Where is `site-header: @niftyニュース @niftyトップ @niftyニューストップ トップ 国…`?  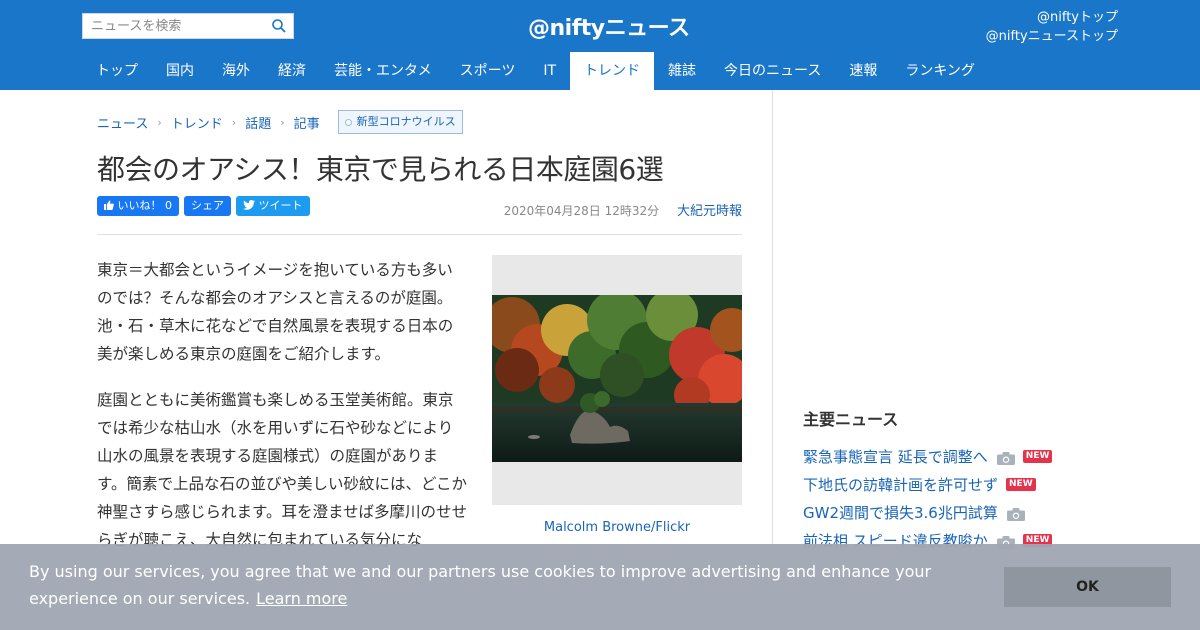
site-header: @niftyニュース @niftyトップ @niftyニューストップ トップ 国… is located at coordinates (600, 45).